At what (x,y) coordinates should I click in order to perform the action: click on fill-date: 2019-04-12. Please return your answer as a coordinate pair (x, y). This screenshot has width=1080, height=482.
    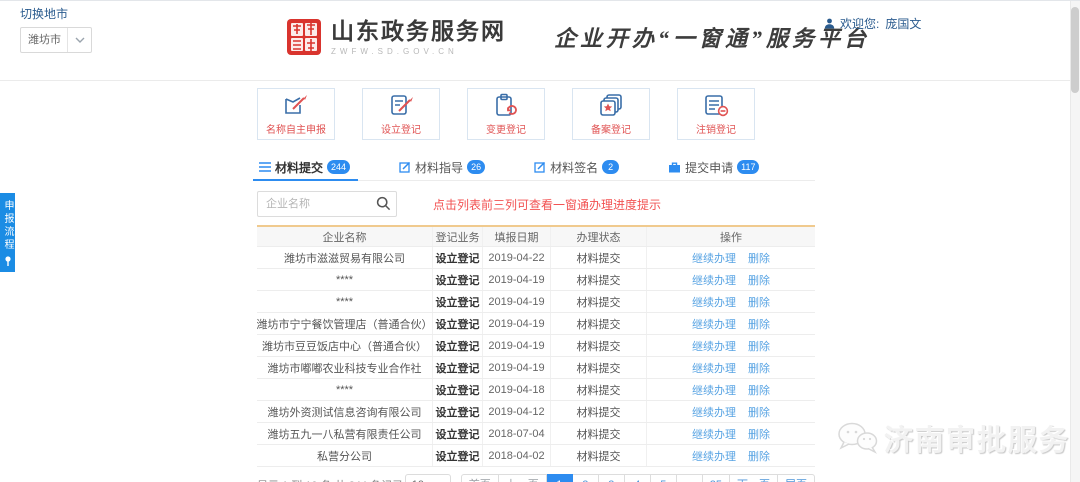
    Looking at the image, I should click on (517, 411).